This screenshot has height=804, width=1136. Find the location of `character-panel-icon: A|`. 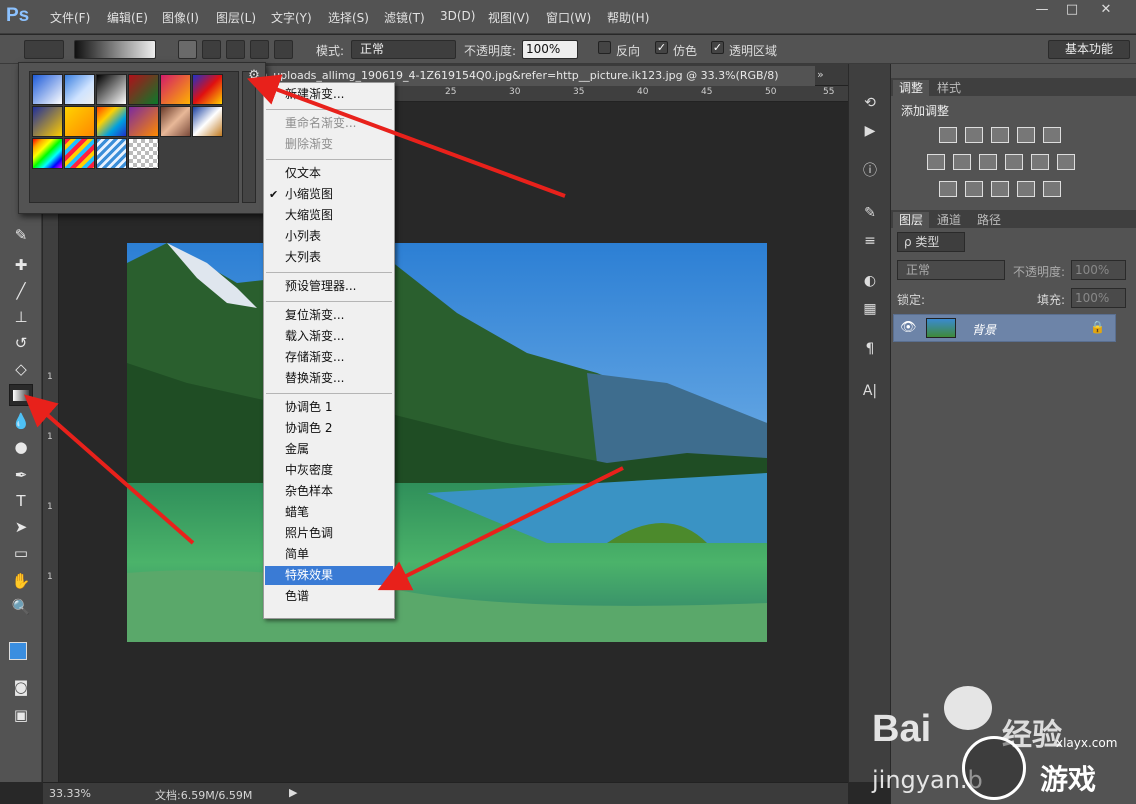

character-panel-icon: A| is located at coordinates (870, 391).